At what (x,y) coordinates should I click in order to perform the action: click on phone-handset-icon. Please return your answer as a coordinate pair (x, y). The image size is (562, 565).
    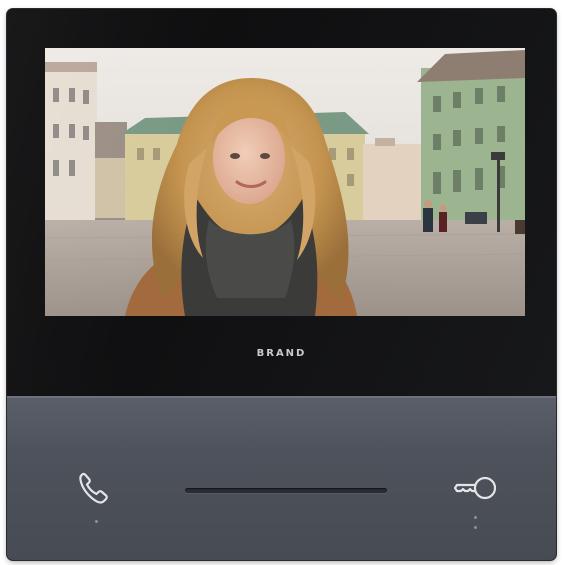
    Looking at the image, I should click on (93, 488).